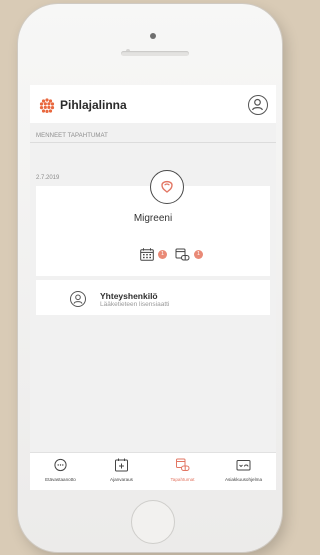  What do you see at coordinates (93, 105) in the screenshot?
I see `brand-name: Pihlajalinna` at bounding box center [93, 105].